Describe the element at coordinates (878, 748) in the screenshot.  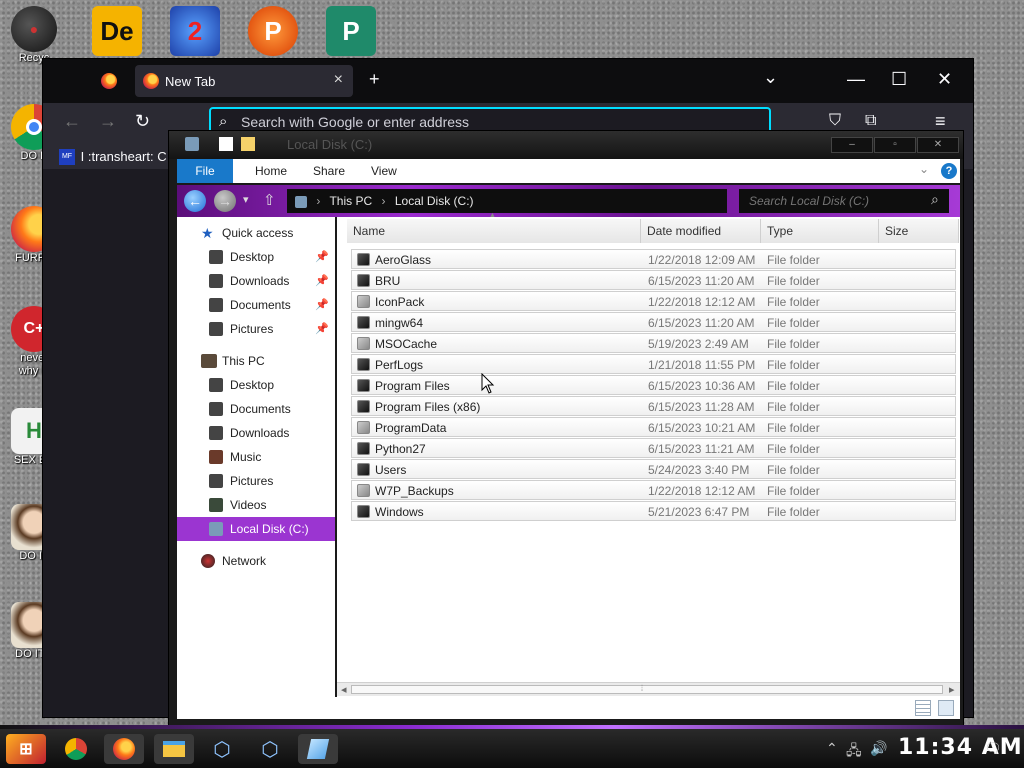
I see `volume-tray-icon: 🔊` at that location.